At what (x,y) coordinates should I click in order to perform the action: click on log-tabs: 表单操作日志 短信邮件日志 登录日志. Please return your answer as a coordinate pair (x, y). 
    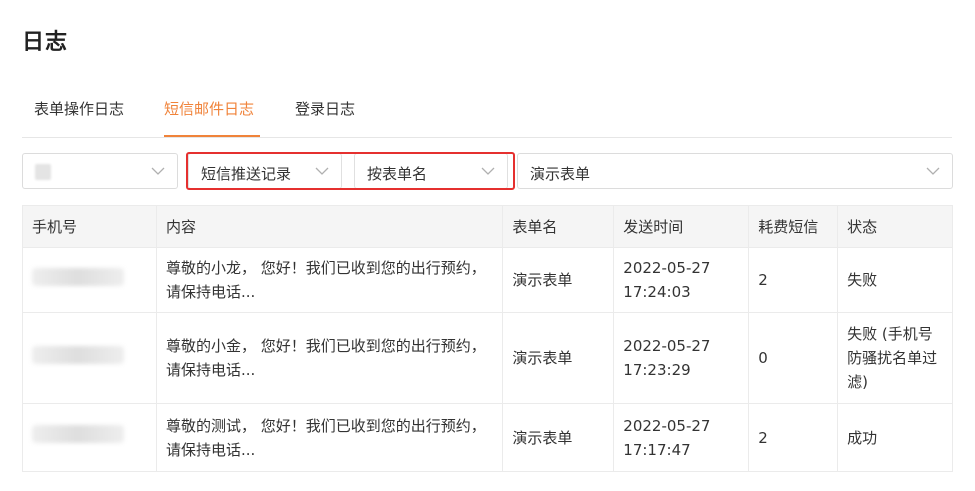
    Looking at the image, I should click on (487, 112).